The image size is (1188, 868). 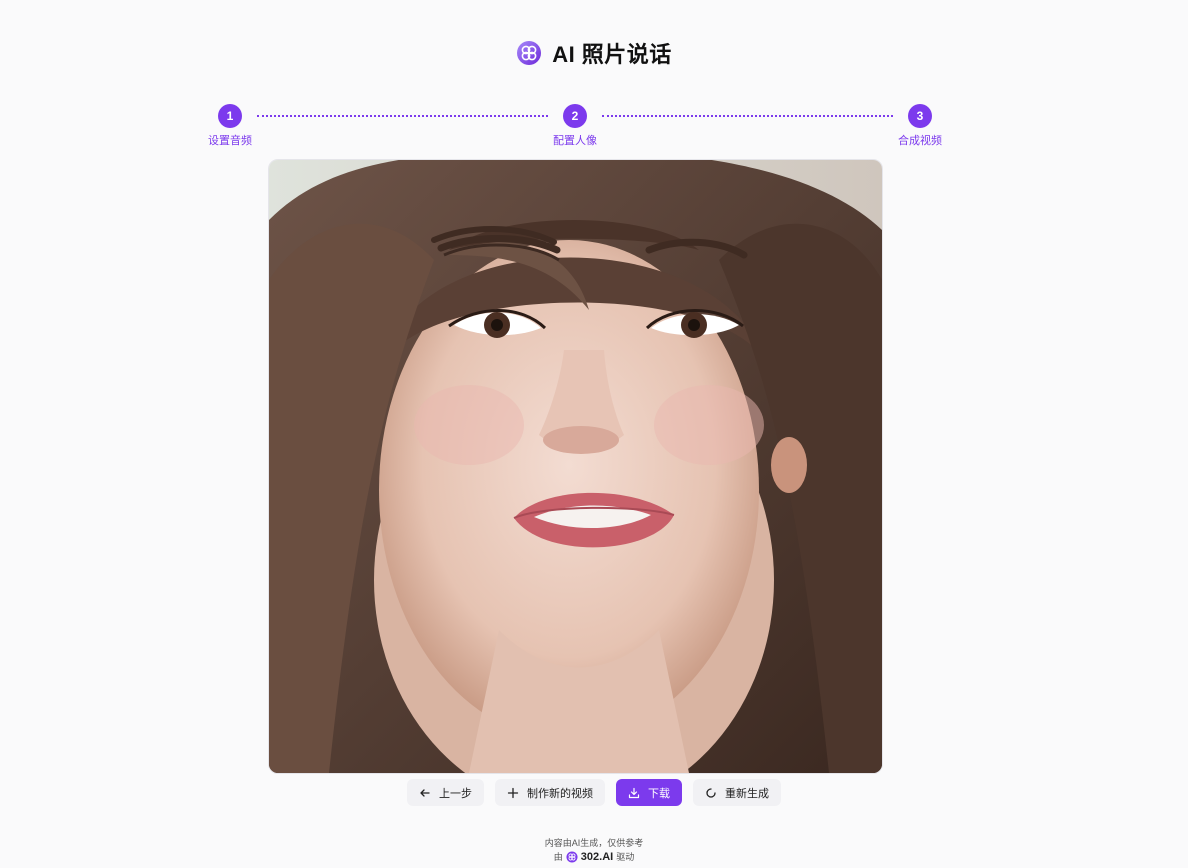 I want to click on step-number: 3, so click(x=920, y=116).